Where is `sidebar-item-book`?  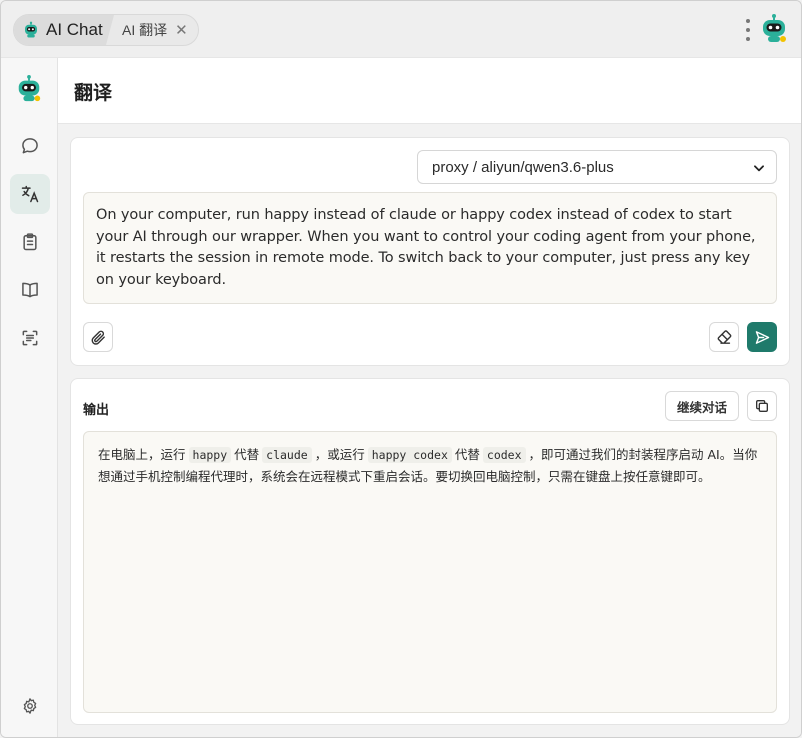
sidebar-item-book is located at coordinates (30, 290).